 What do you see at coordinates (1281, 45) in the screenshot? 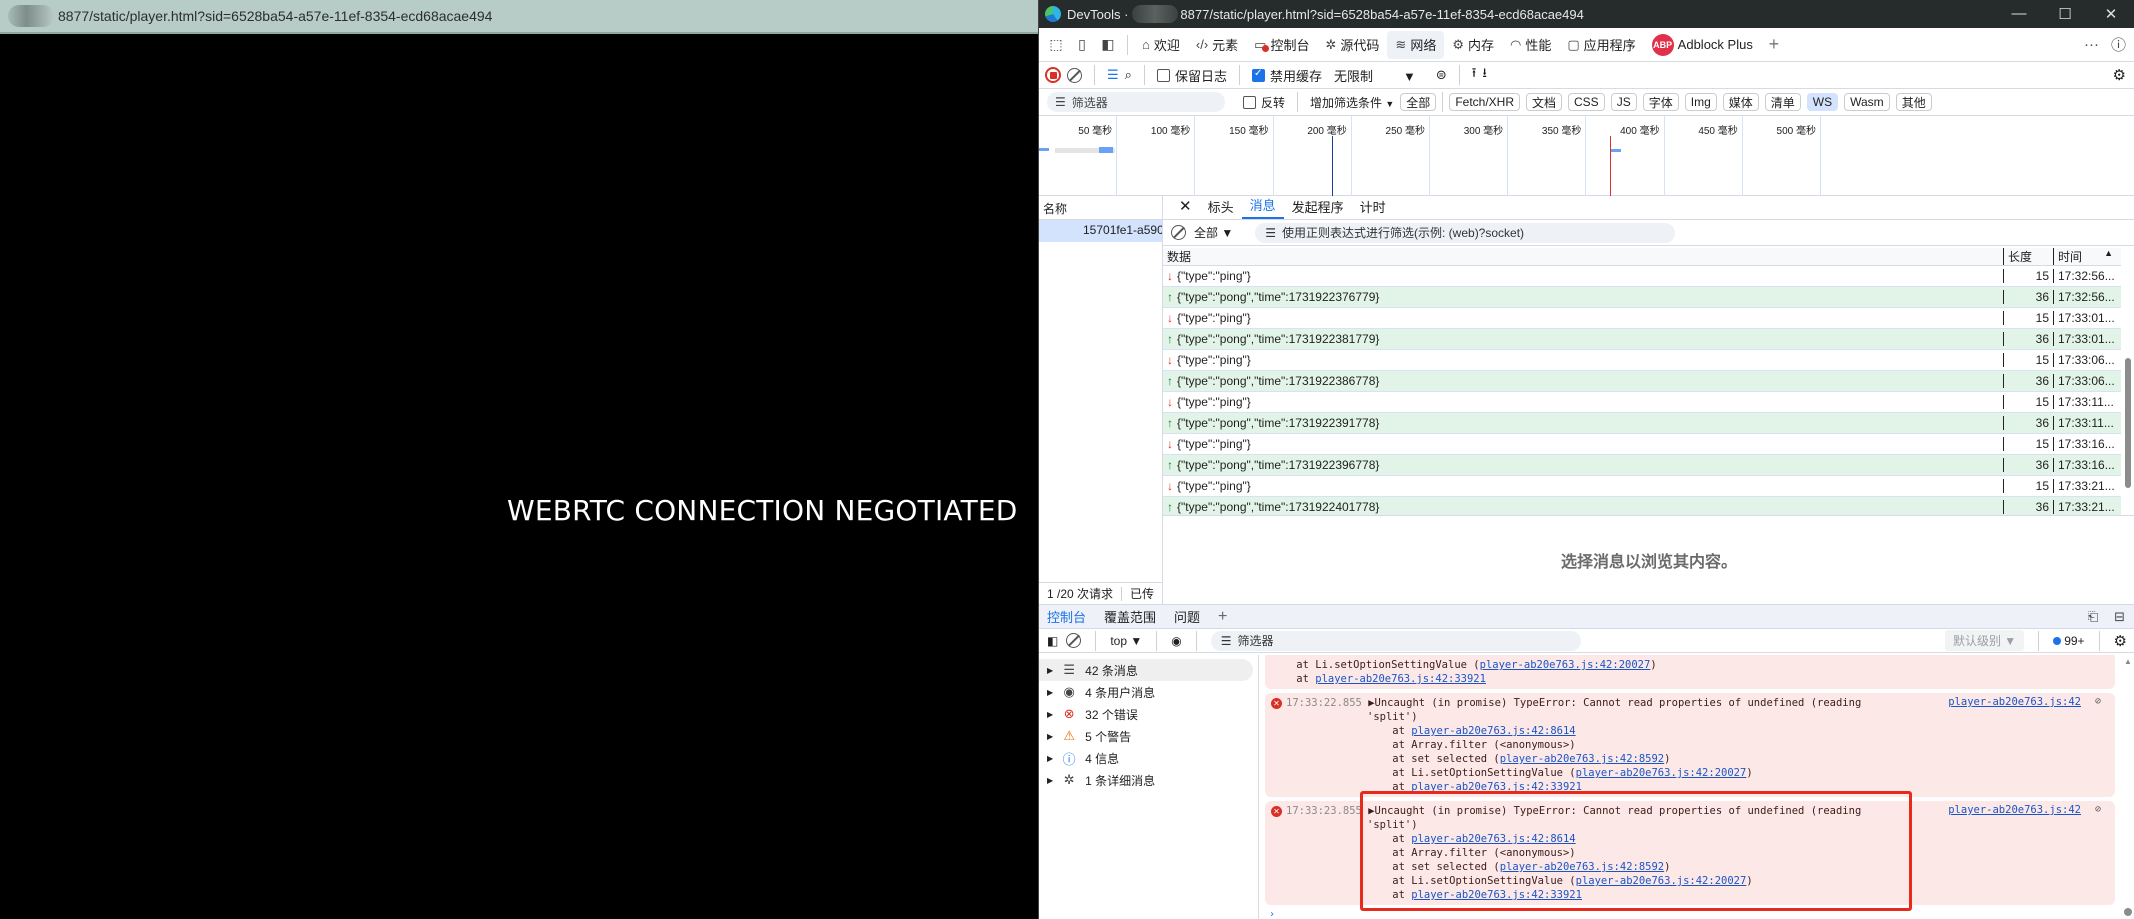
I see `tab-console: ▭ 控制台` at bounding box center [1281, 45].